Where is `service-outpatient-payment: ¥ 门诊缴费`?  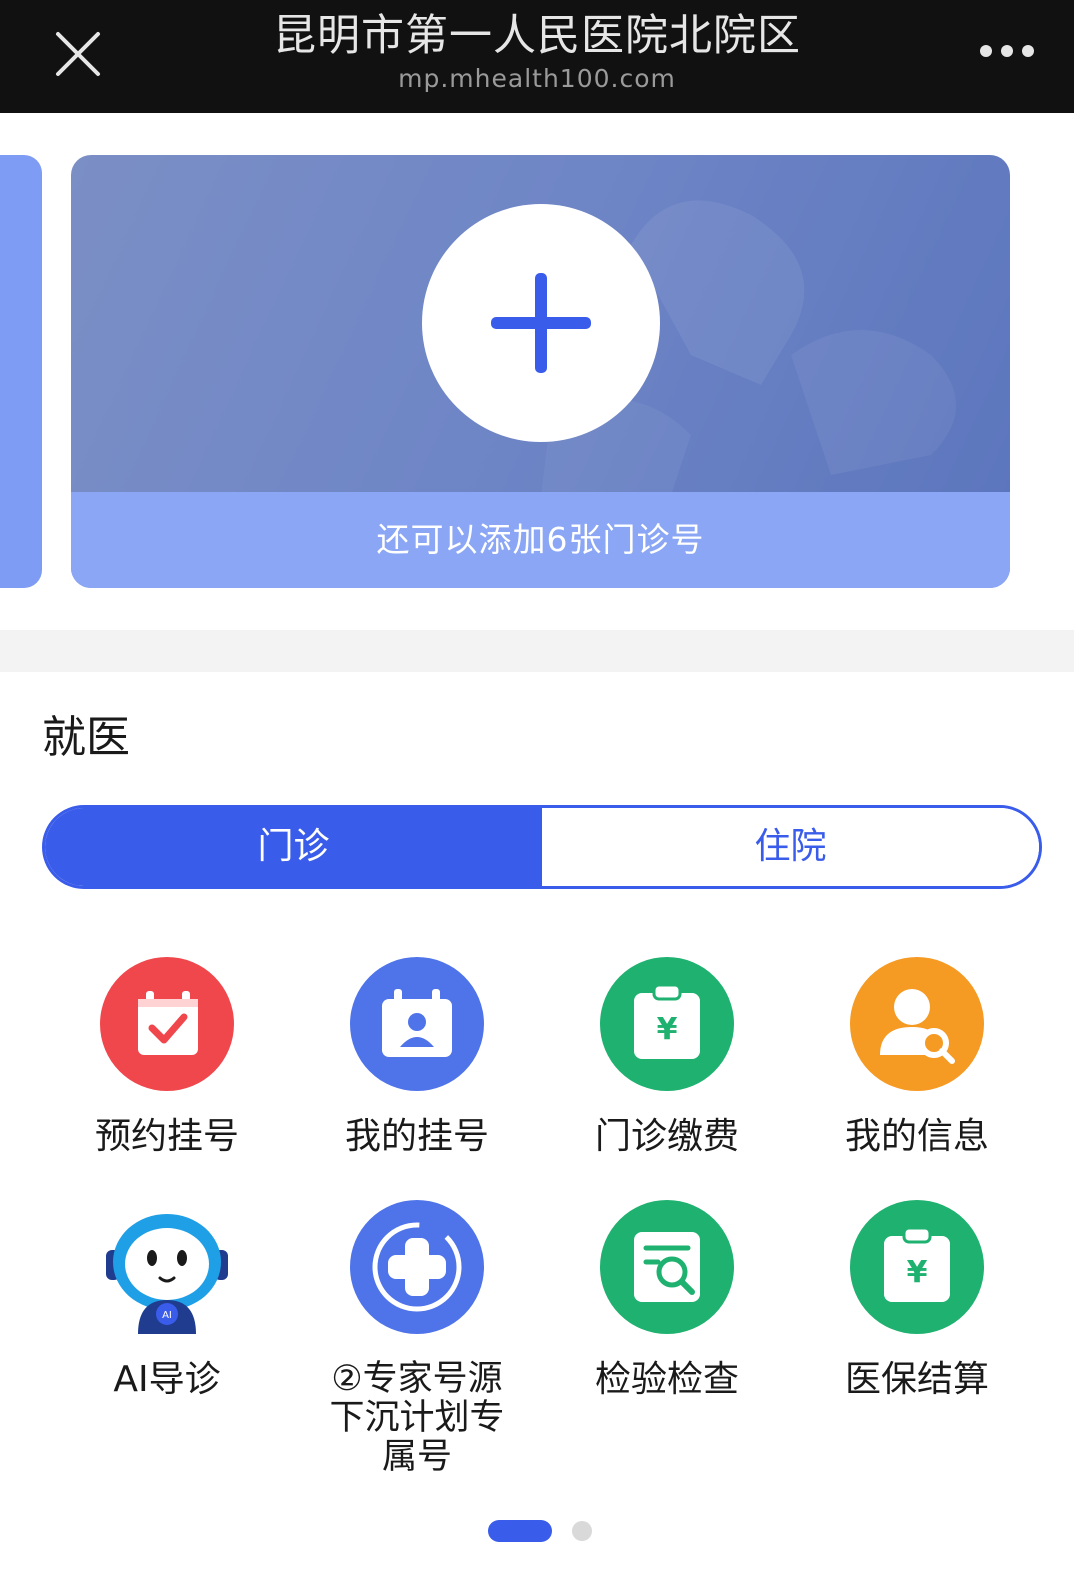 service-outpatient-payment: ¥ 门诊缴费 is located at coordinates (667, 1062).